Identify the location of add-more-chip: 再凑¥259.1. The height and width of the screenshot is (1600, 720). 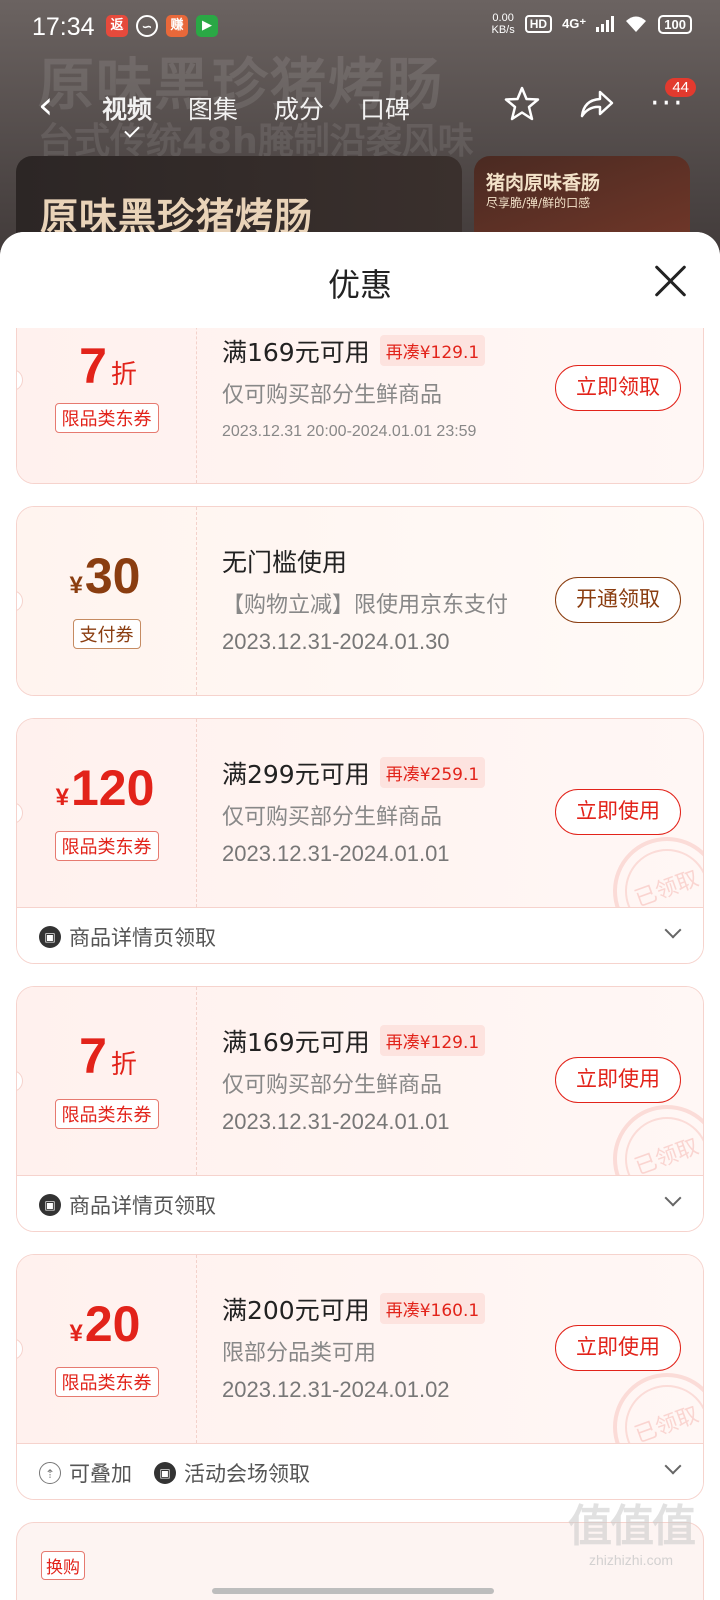
(432, 772).